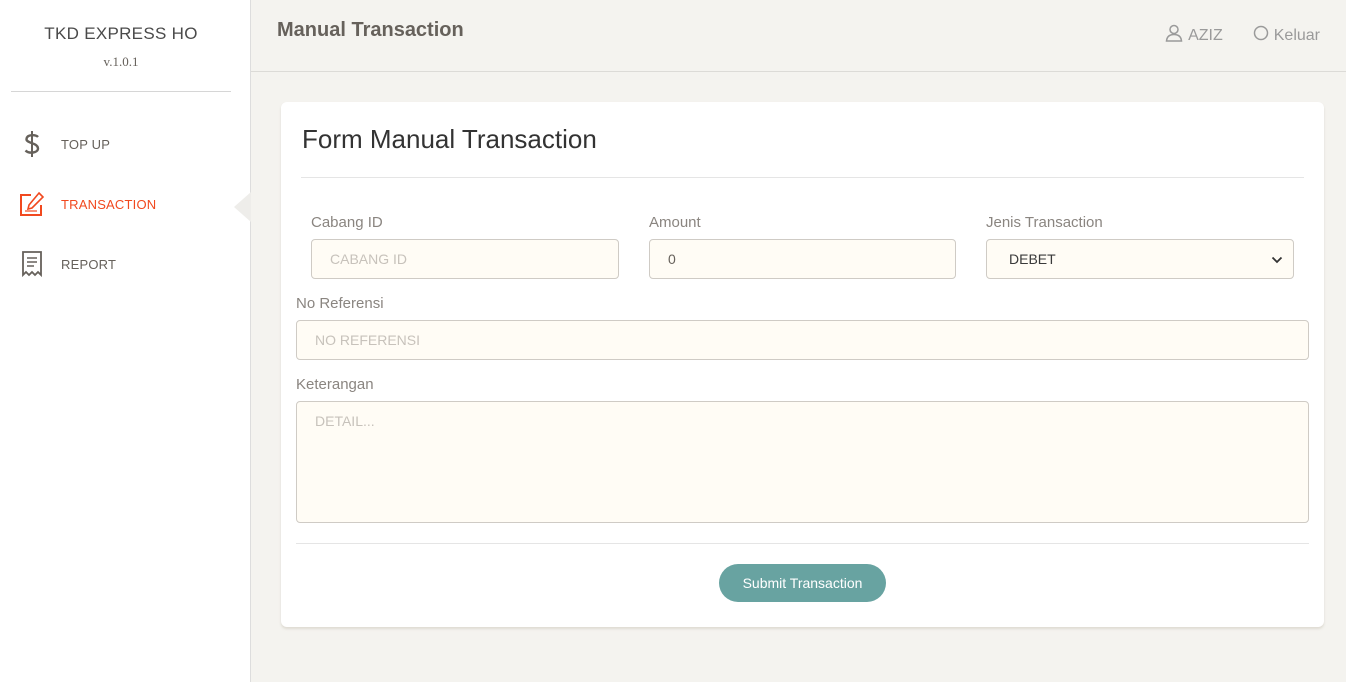 The height and width of the screenshot is (682, 1346). I want to click on user-name: AZIZ, so click(1205, 35).